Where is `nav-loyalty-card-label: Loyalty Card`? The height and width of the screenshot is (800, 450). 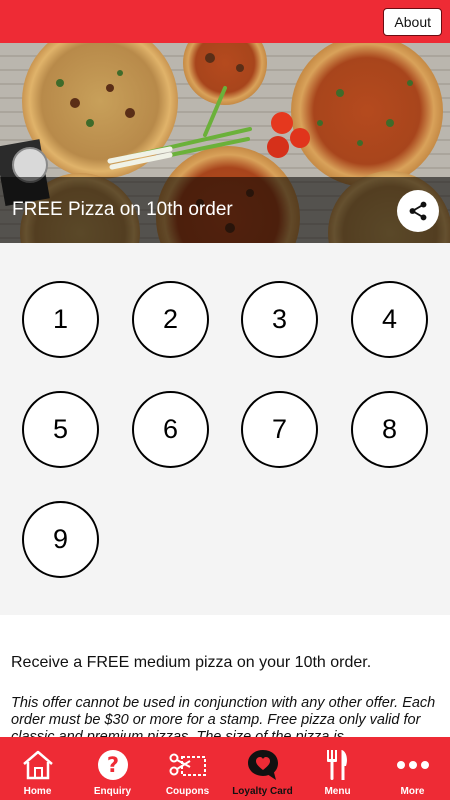
nav-loyalty-card-label: Loyalty Card is located at coordinates (262, 791).